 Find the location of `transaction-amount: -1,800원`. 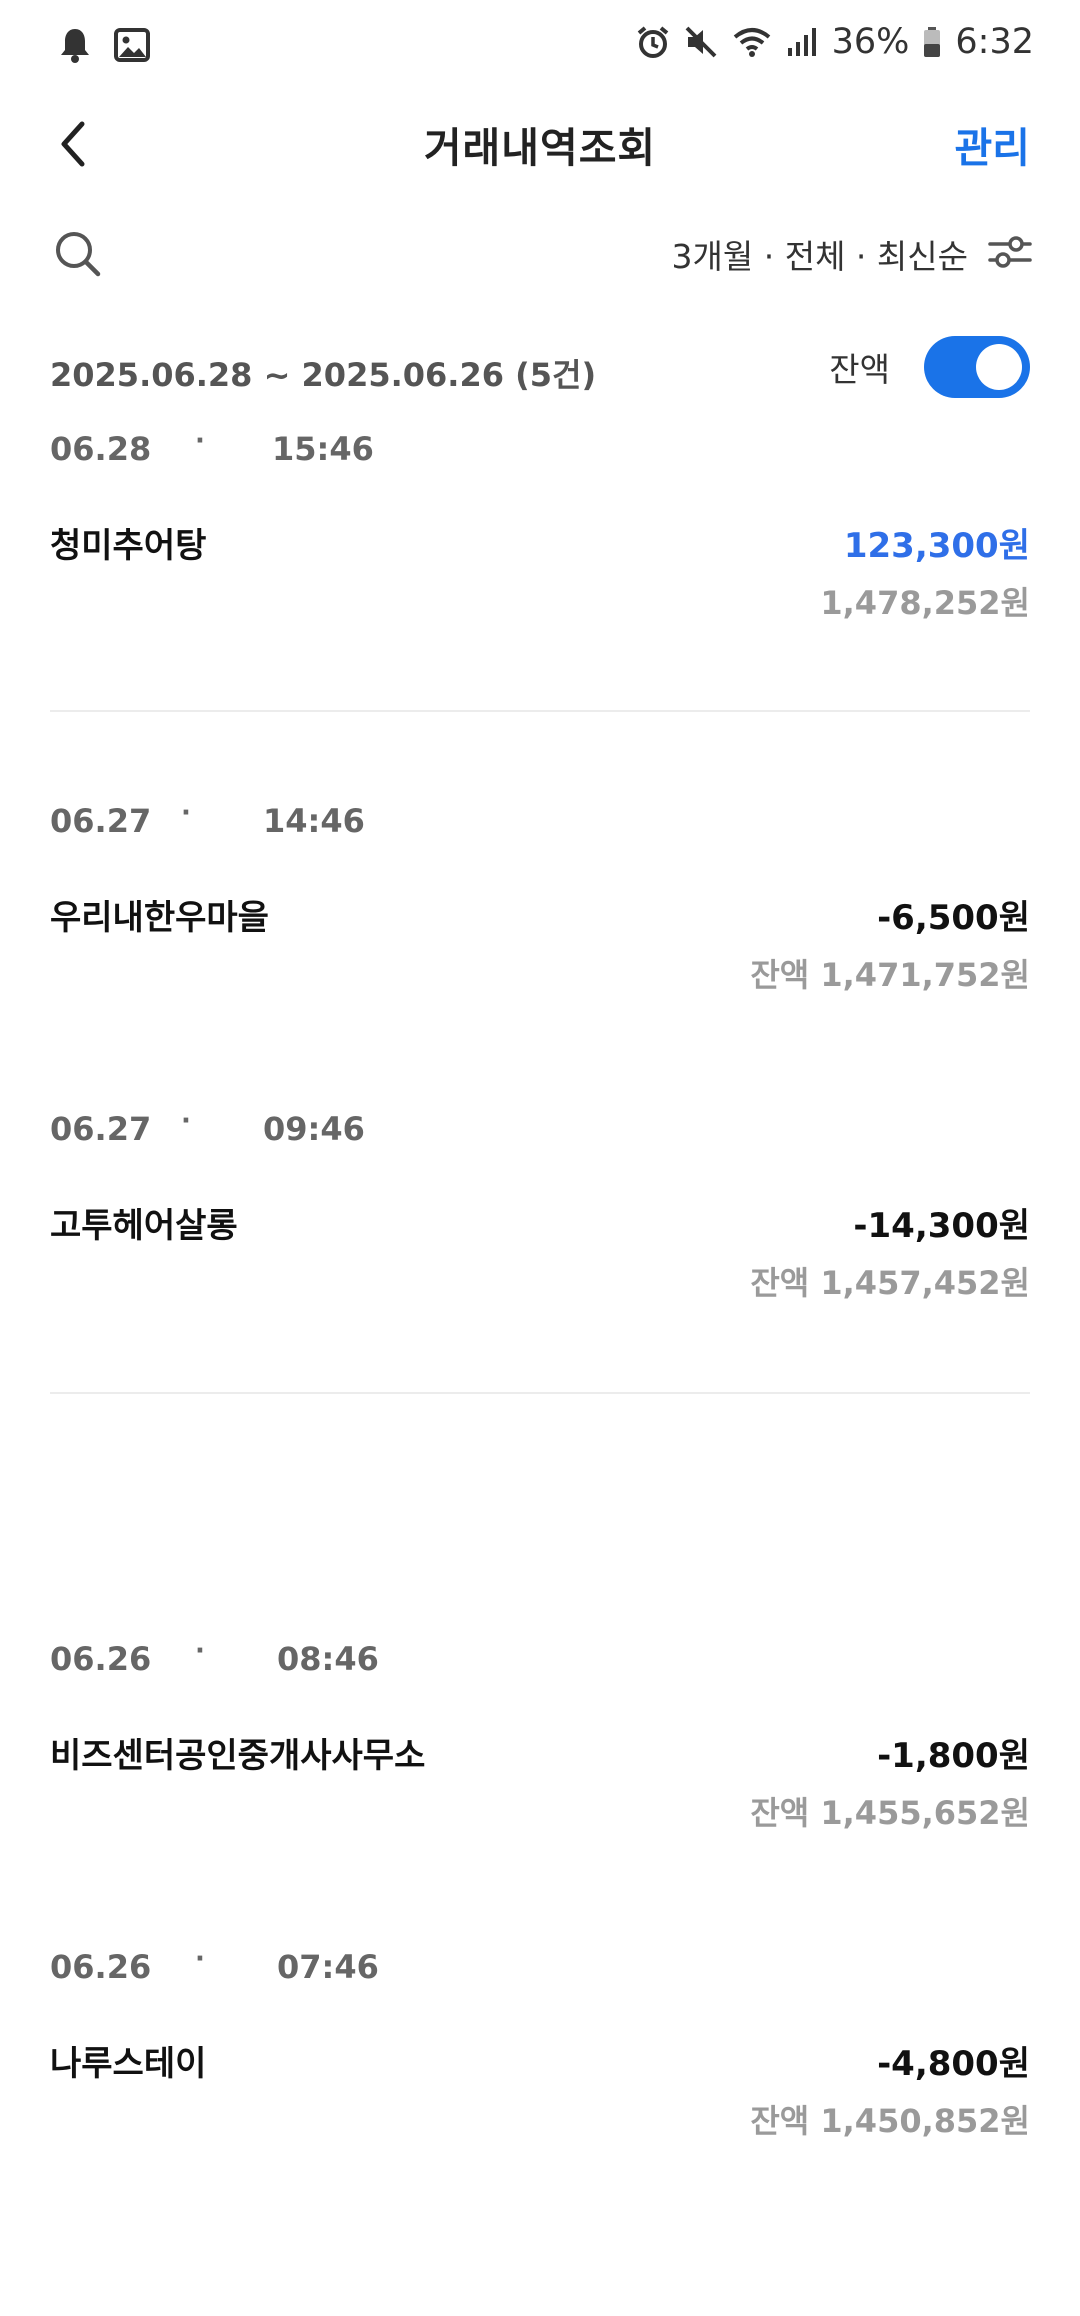

transaction-amount: -1,800원 is located at coordinates (953, 1756).